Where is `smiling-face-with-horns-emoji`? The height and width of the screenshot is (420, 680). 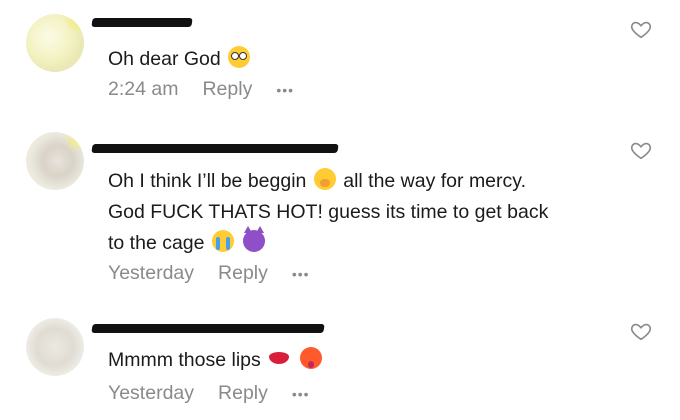
smiling-face-with-horns-emoji is located at coordinates (254, 239).